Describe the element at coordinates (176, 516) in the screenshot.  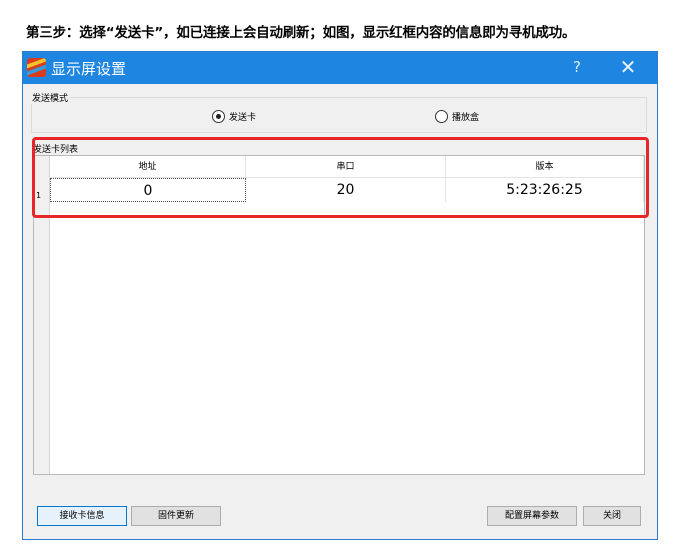
I see `firmware-update-button: 固件更新` at that location.